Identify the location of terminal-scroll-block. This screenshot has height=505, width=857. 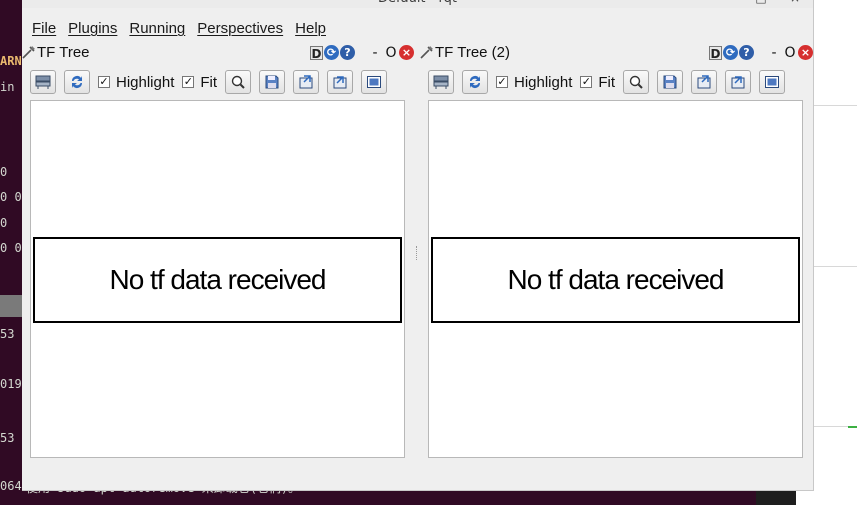
(11, 306).